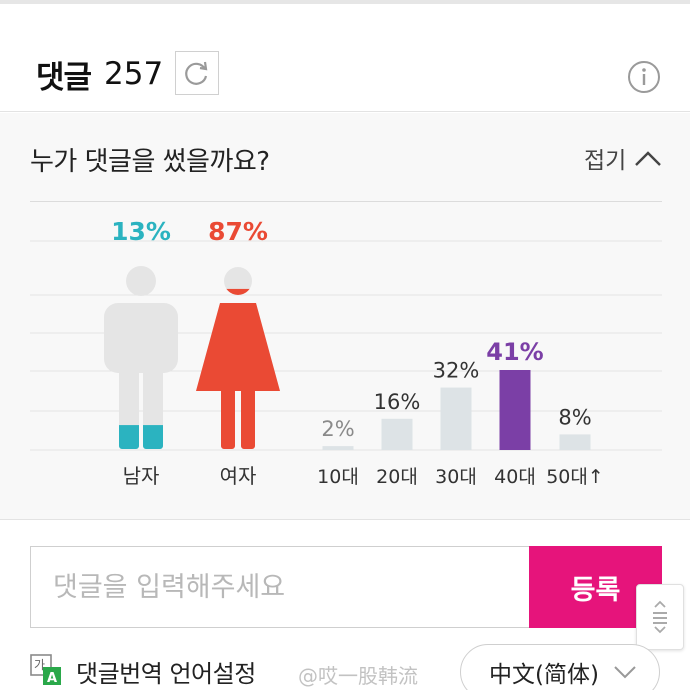 The width and height of the screenshot is (690, 690). I want to click on female-figure, so click(238, 358).